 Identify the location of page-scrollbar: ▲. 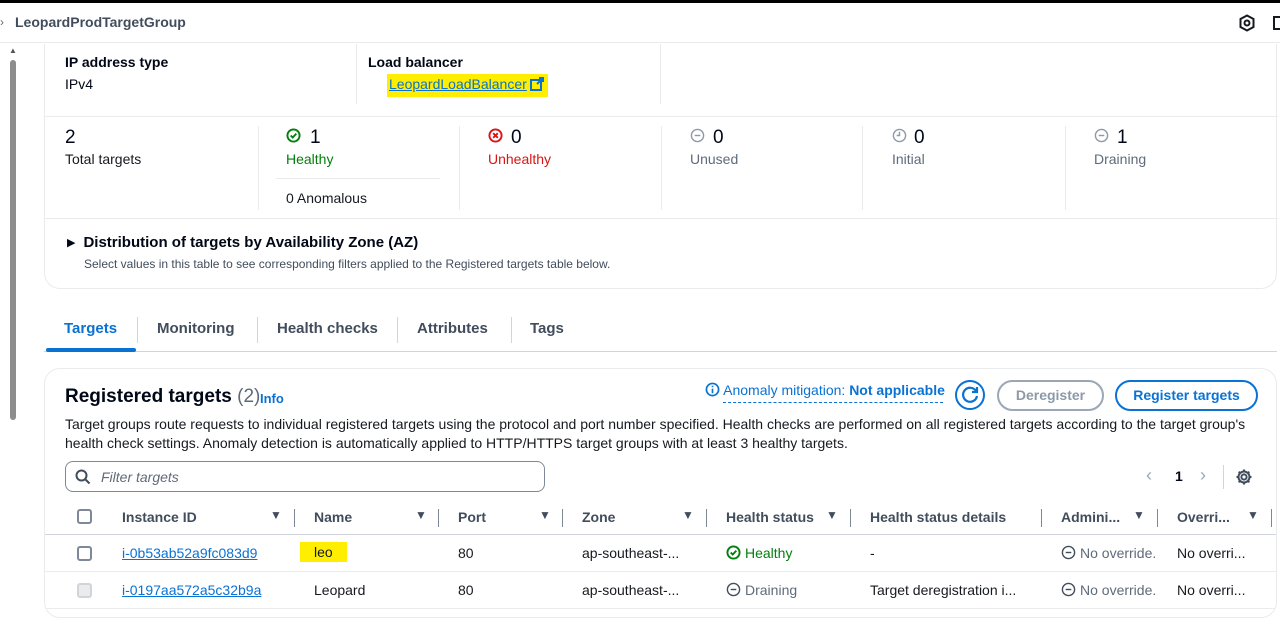
(13, 326).